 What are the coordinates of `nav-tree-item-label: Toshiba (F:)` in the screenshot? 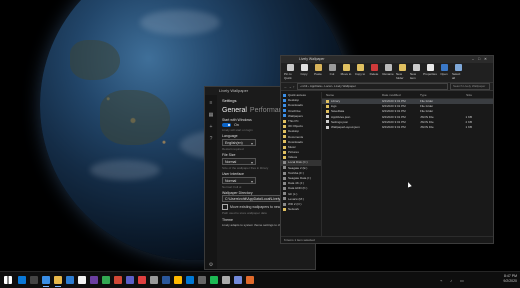 It's located at (296, 172).